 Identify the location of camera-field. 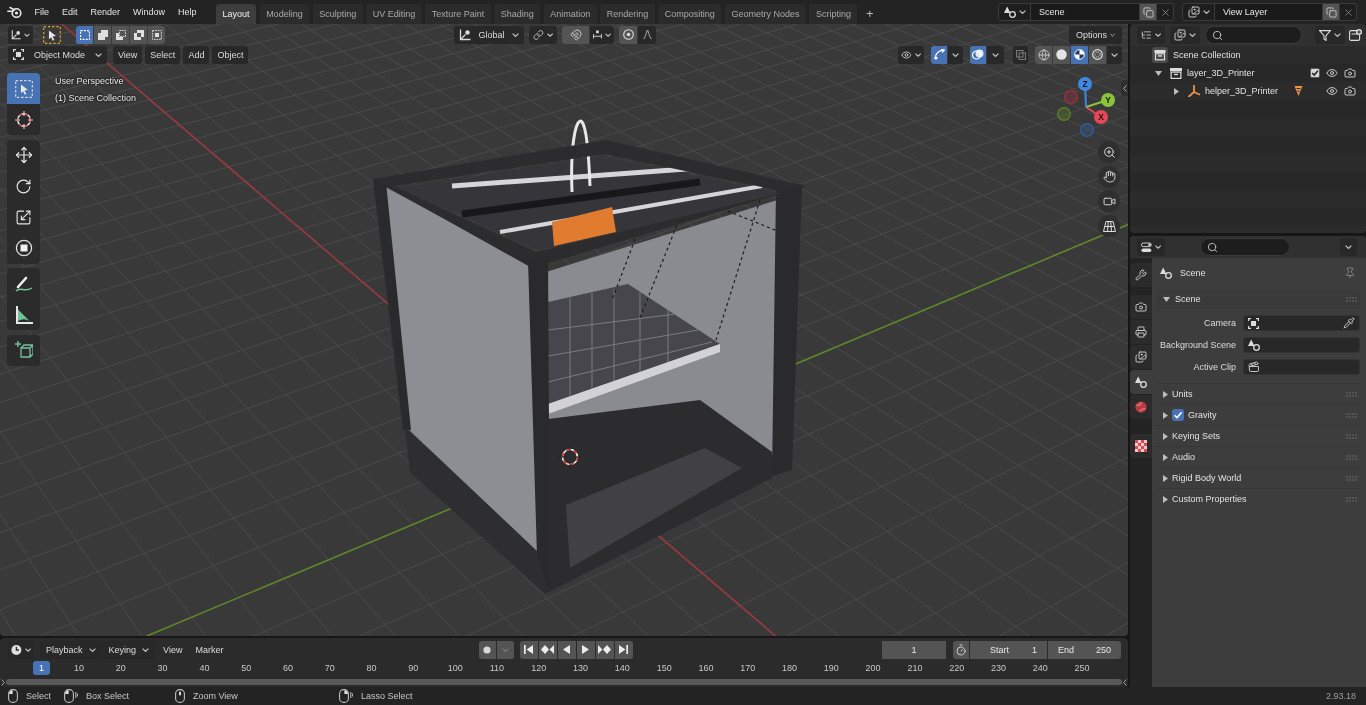
(1301, 323).